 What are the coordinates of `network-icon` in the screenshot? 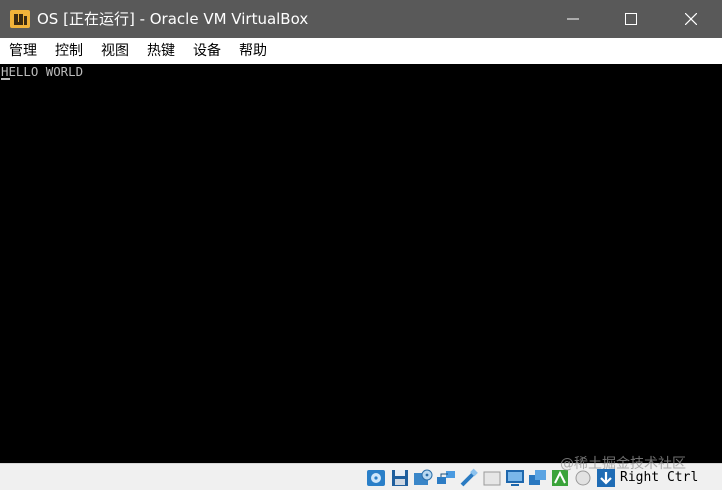 It's located at (446, 478).